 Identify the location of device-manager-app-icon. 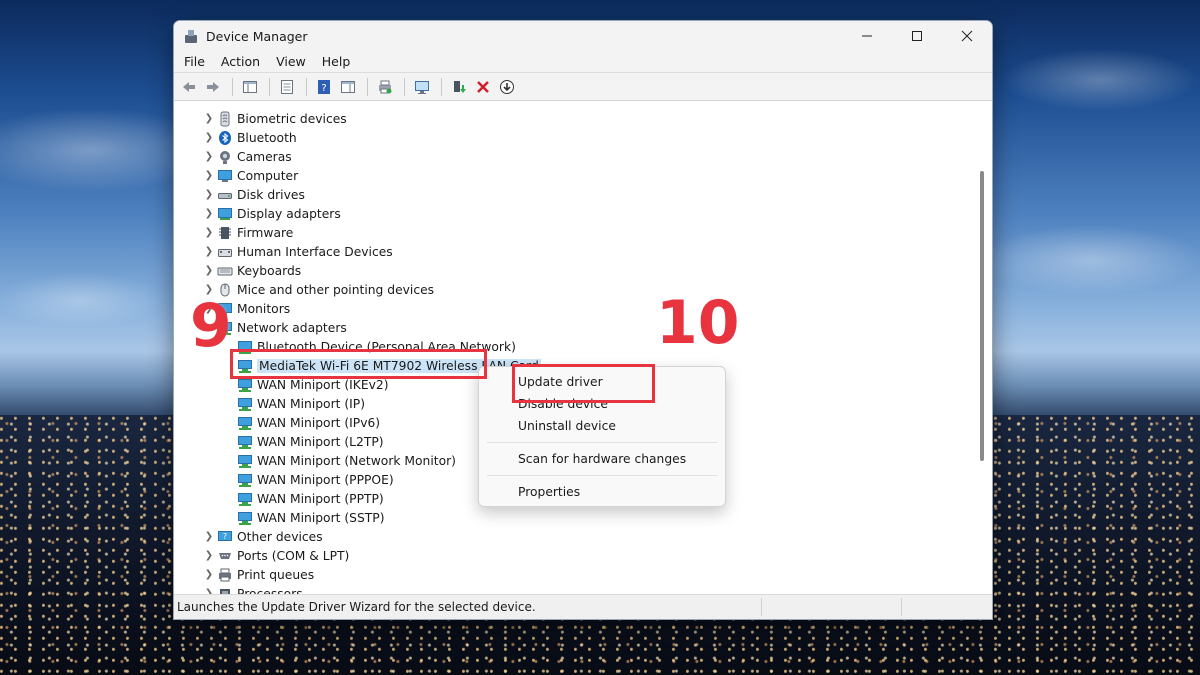
(191, 36).